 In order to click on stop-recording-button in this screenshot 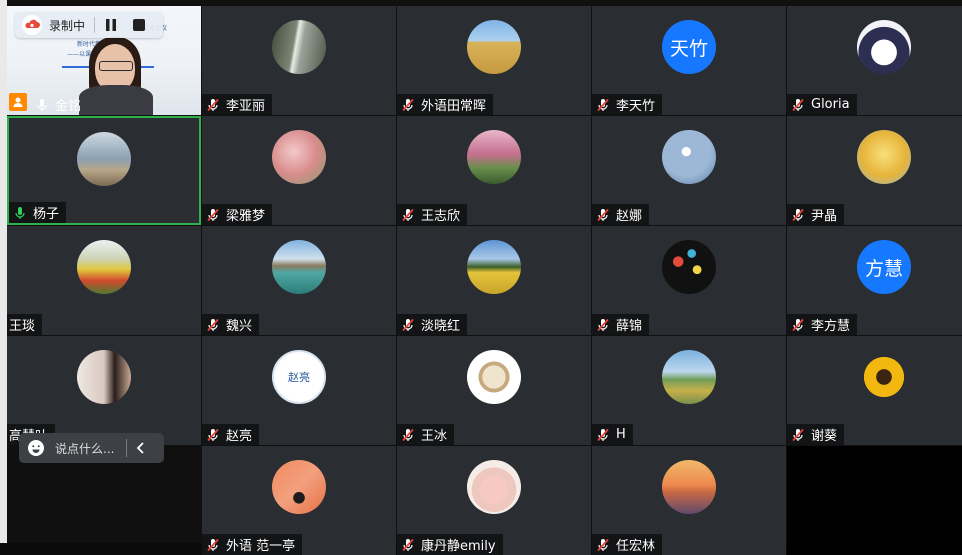, I will do `click(139, 25)`.